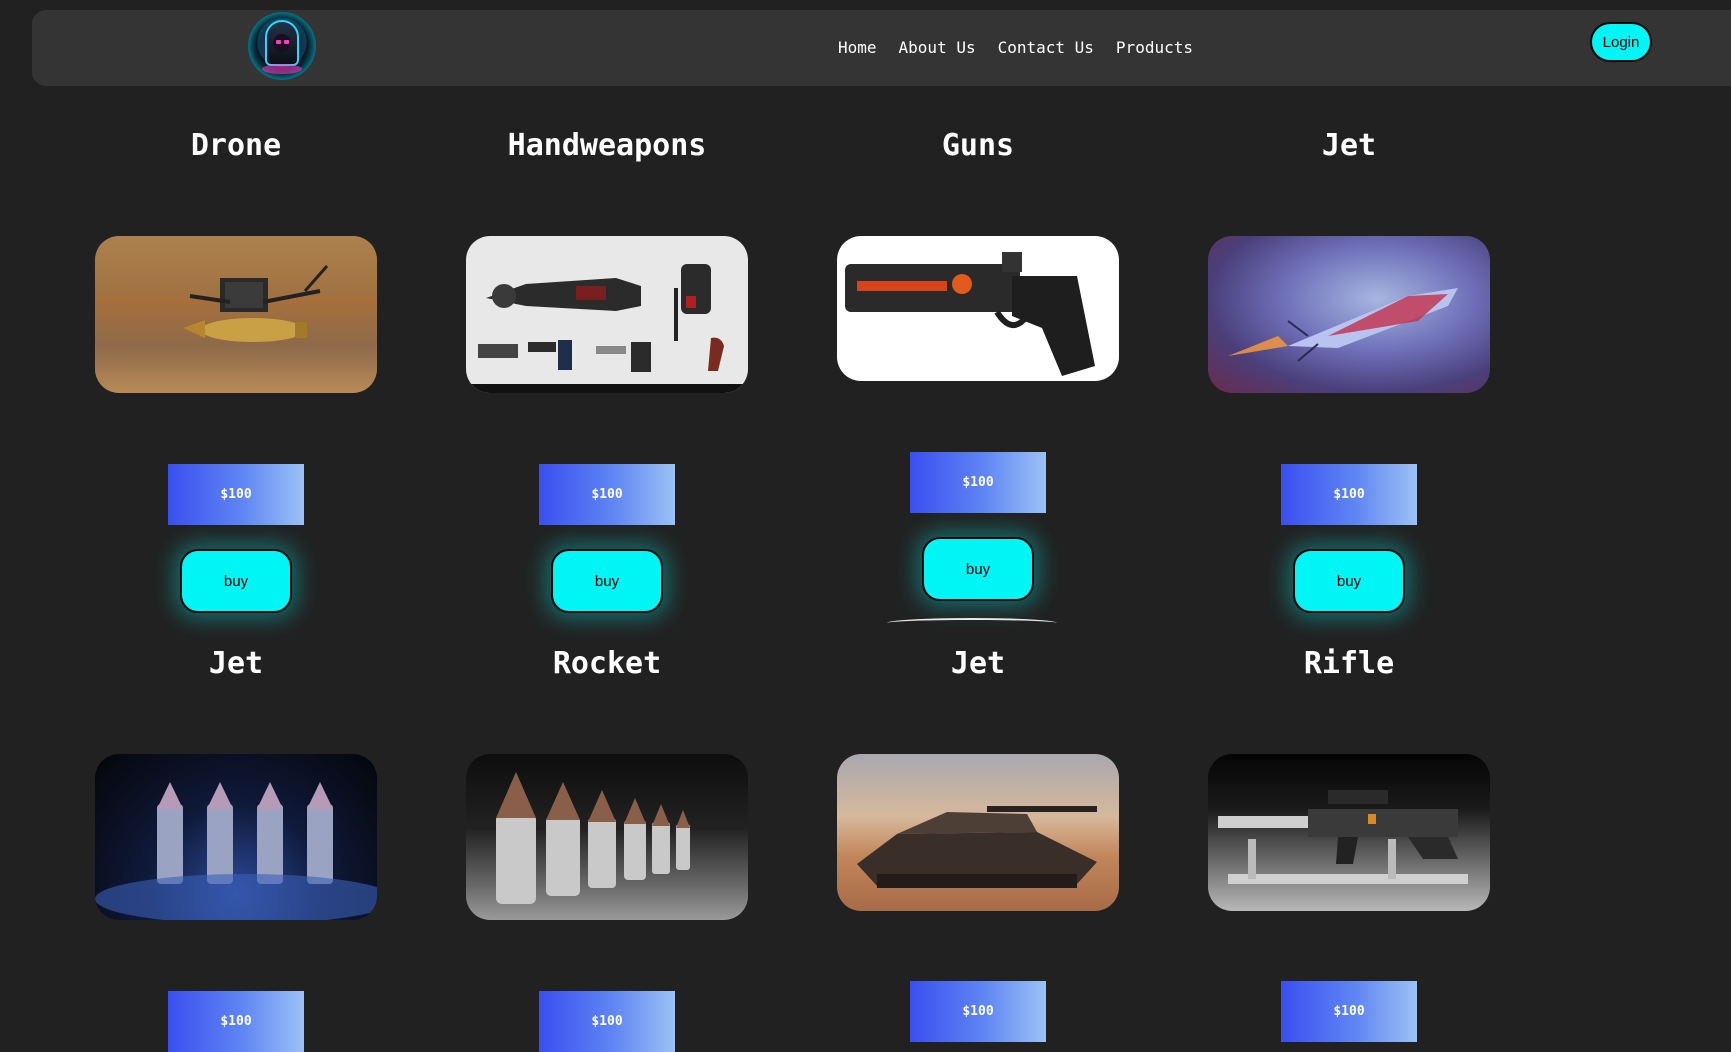 The width and height of the screenshot is (1731, 1052). I want to click on nav-link-about-us: About Us, so click(937, 47).